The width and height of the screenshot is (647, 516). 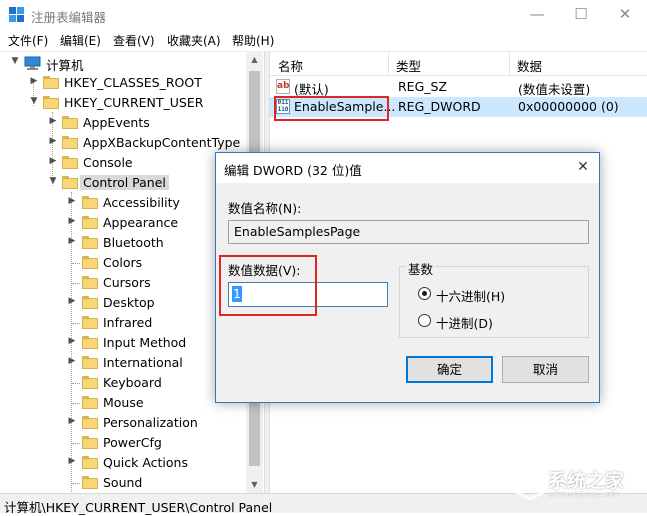 I want to click on tree-item-personalization: ▶ Personalization, so click(x=123, y=423).